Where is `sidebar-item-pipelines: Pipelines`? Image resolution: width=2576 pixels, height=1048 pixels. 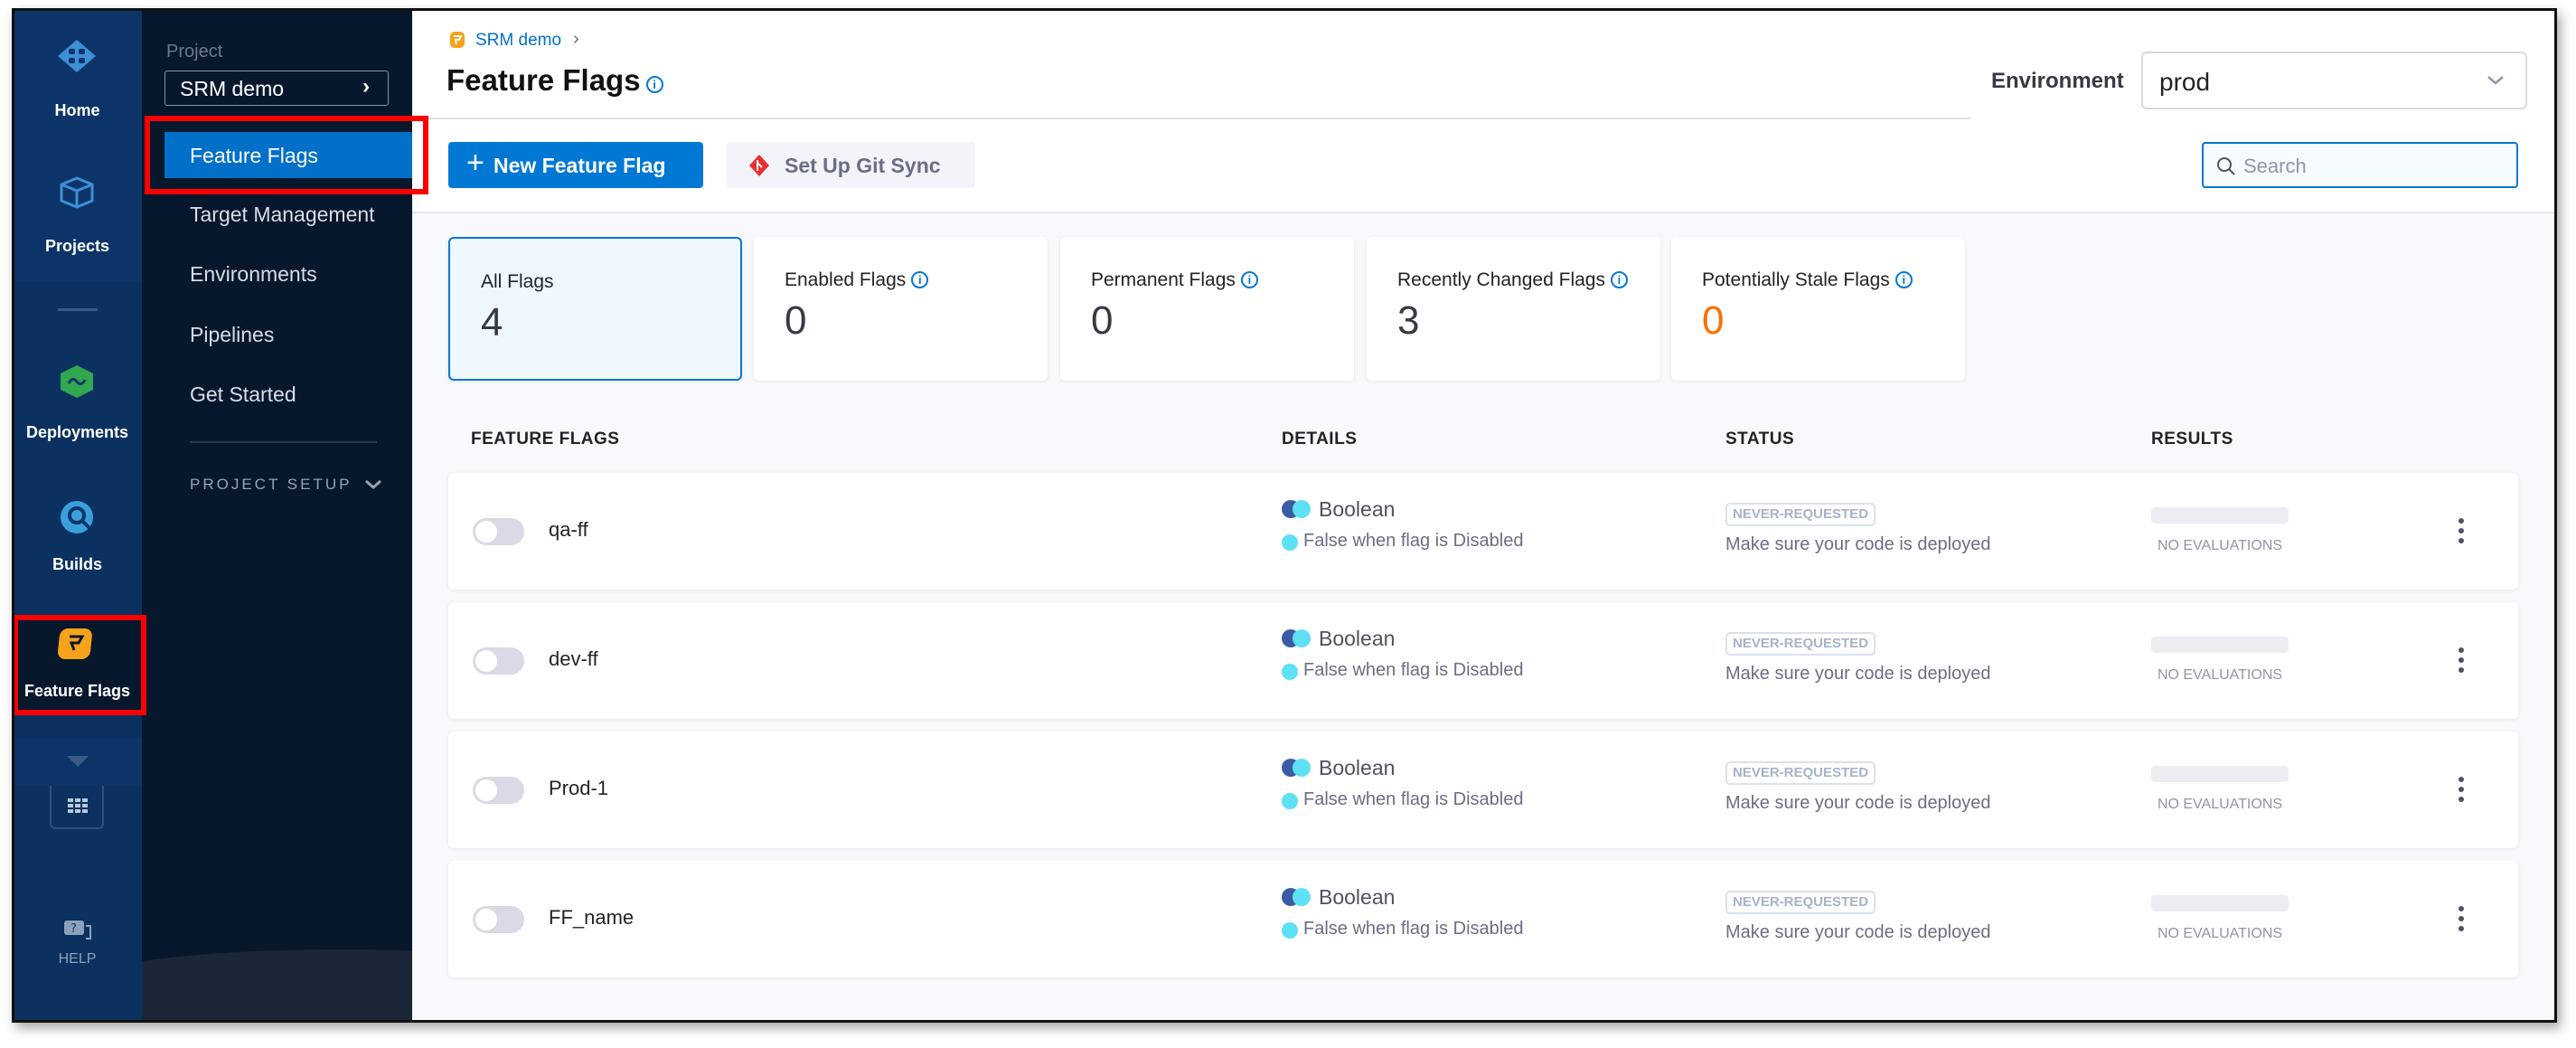
sidebar-item-pipelines: Pipelines is located at coordinates (232, 335).